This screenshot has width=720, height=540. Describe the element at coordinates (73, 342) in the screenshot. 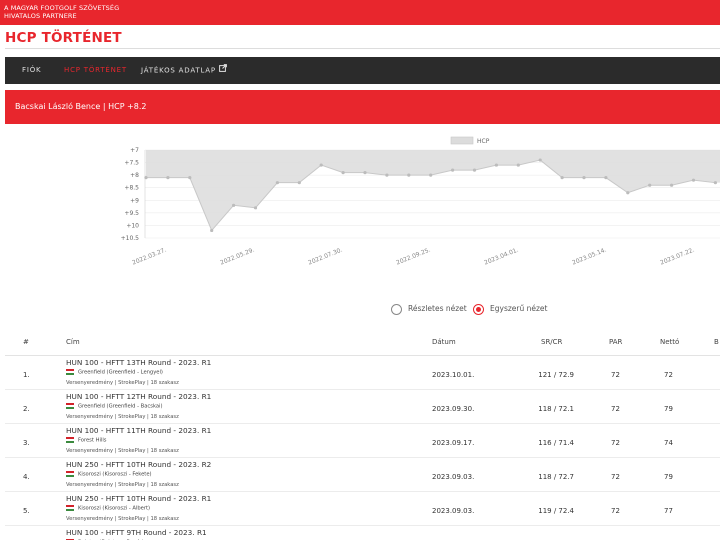

I see `col-header-title: Cím` at that location.